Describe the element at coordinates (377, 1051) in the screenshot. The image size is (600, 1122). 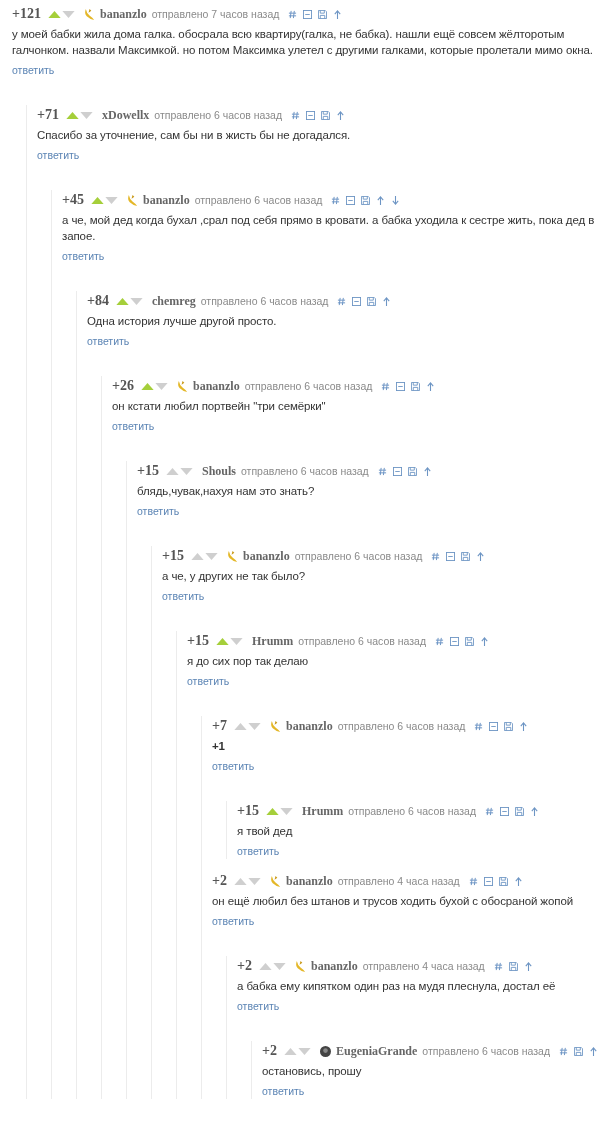
I see `author-name: EugeniaGrande` at that location.